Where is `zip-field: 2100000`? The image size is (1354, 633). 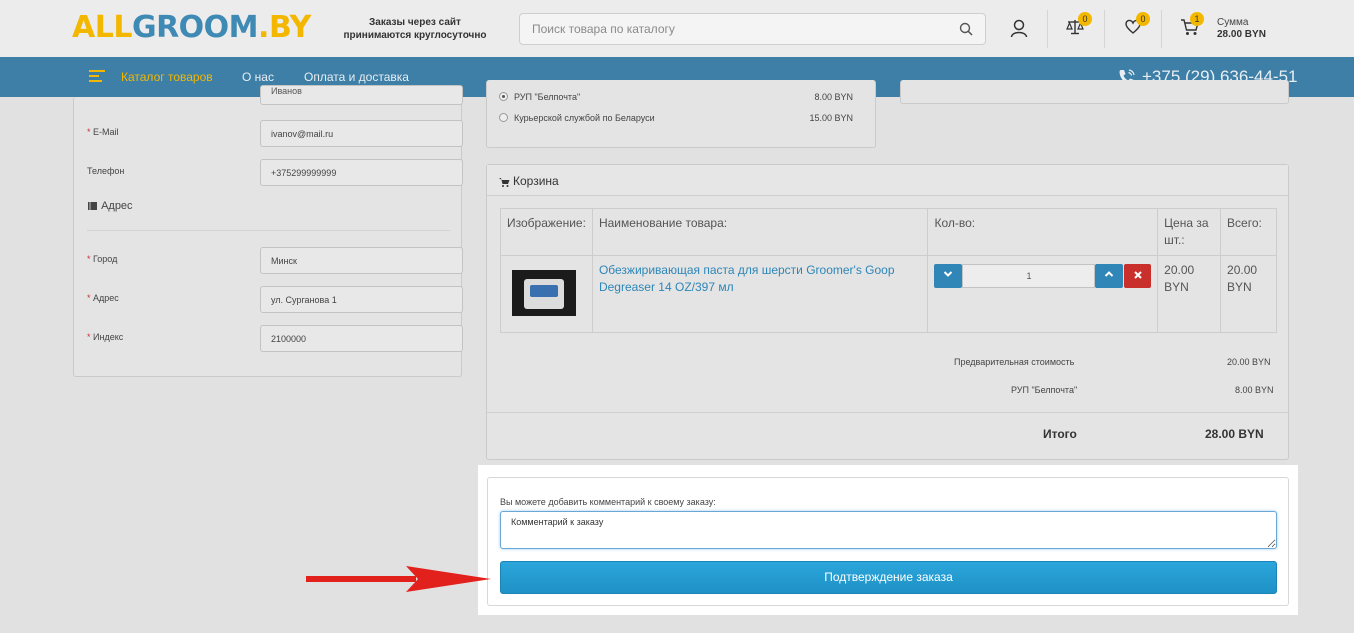
zip-field: 2100000 is located at coordinates (361, 338).